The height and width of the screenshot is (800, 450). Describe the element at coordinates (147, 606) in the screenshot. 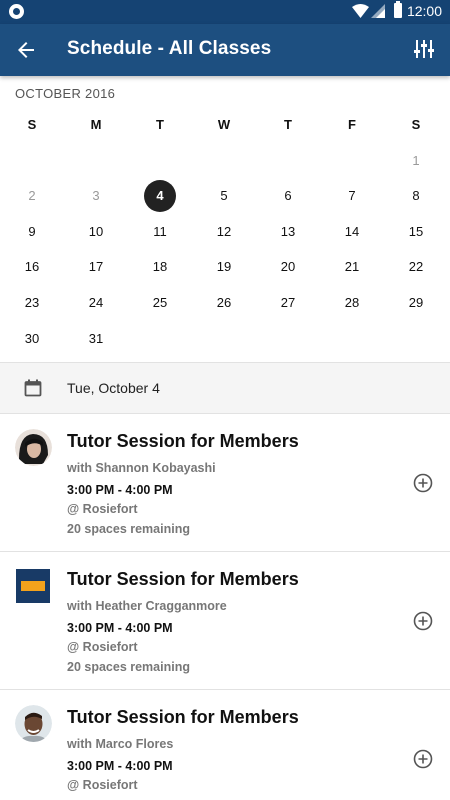

I see `session-instructor: with Heather Cragganmore` at that location.